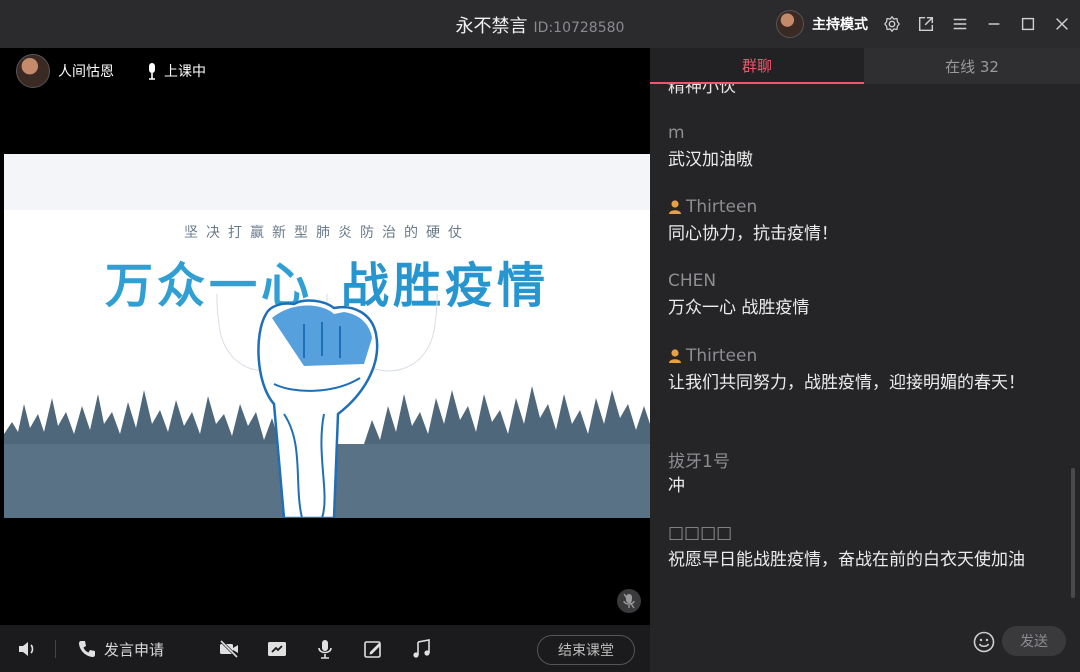 The height and width of the screenshot is (672, 1080). I want to click on mic-icon, so click(325, 649).